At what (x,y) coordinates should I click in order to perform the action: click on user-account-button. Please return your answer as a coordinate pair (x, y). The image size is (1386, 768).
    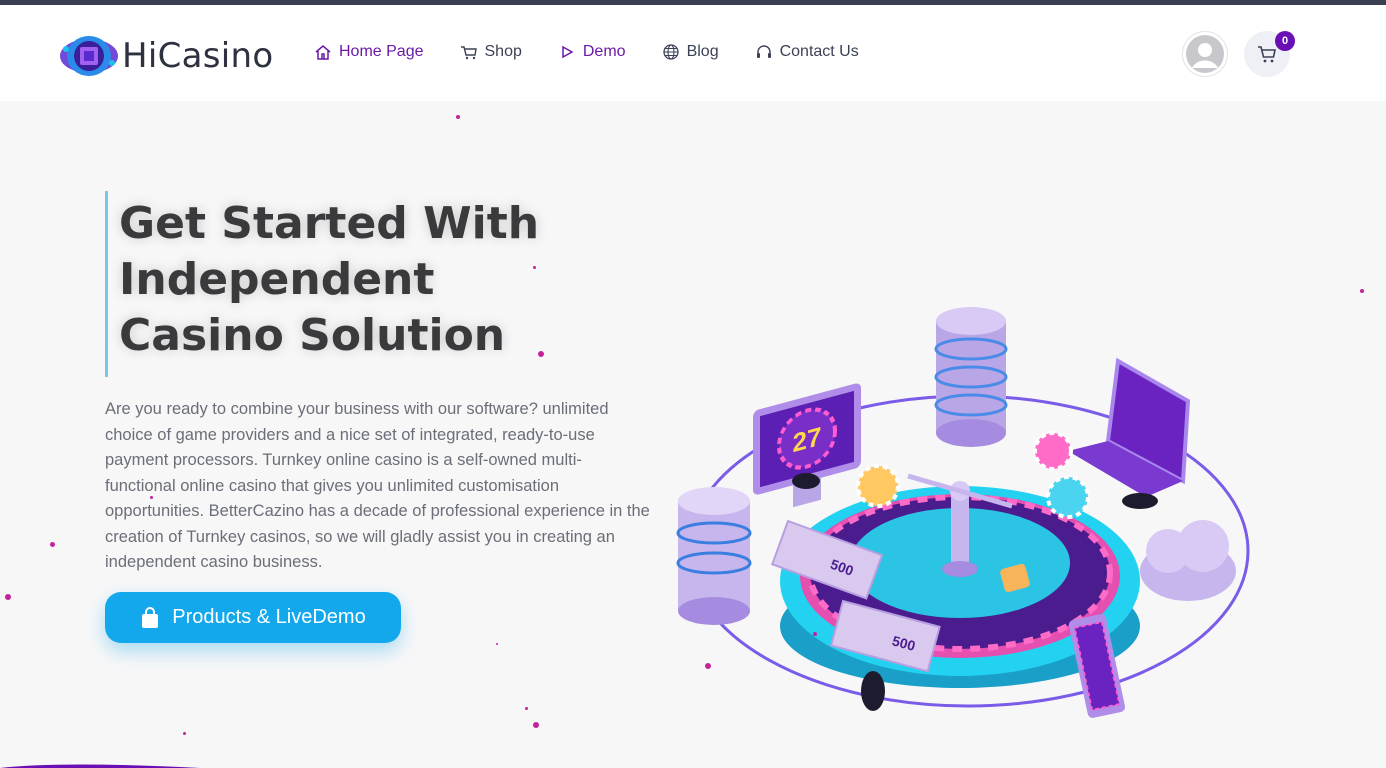
    Looking at the image, I should click on (1205, 54).